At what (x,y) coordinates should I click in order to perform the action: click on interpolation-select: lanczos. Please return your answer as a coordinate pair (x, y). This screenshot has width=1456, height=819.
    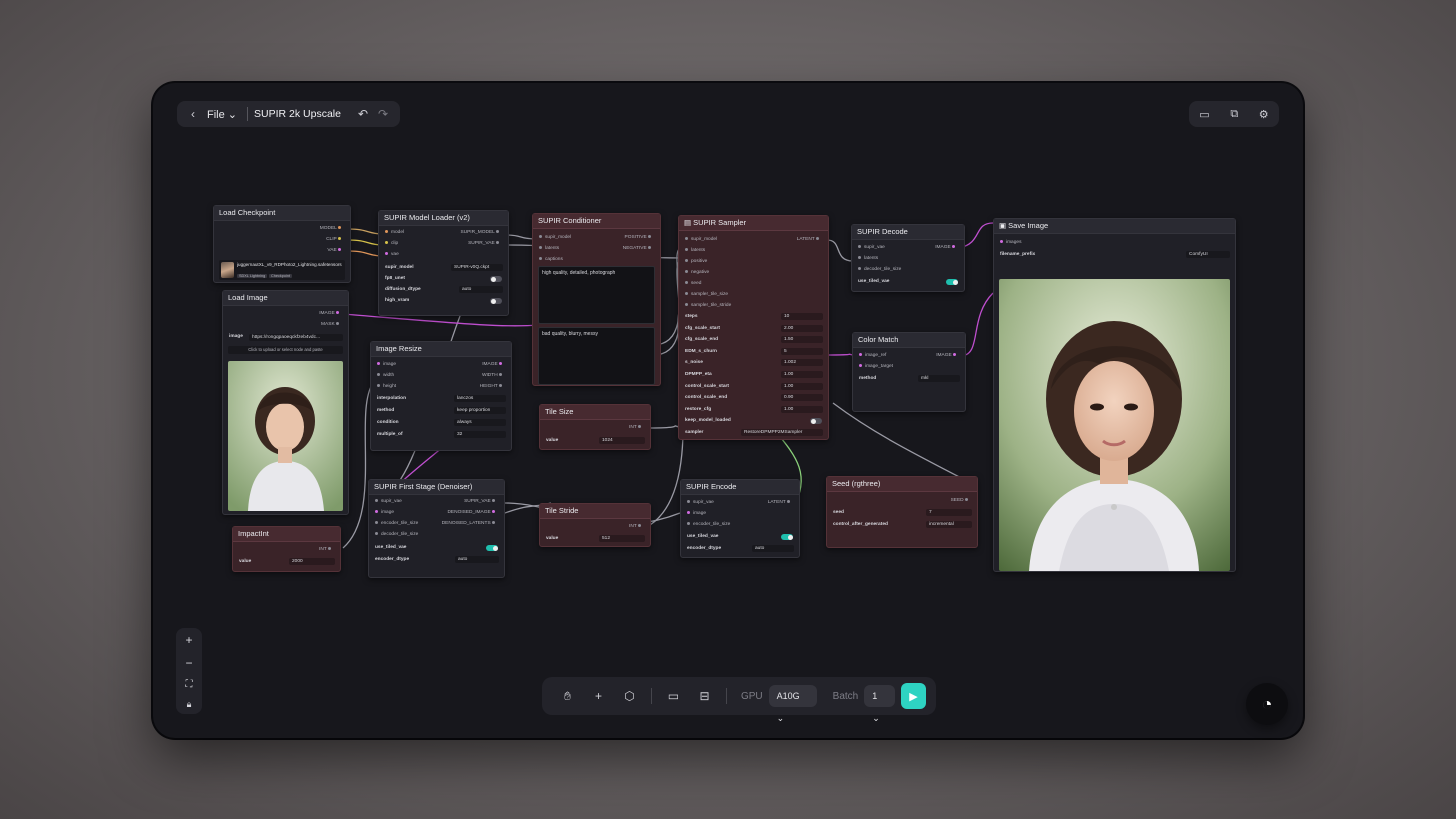
    Looking at the image, I should click on (480, 398).